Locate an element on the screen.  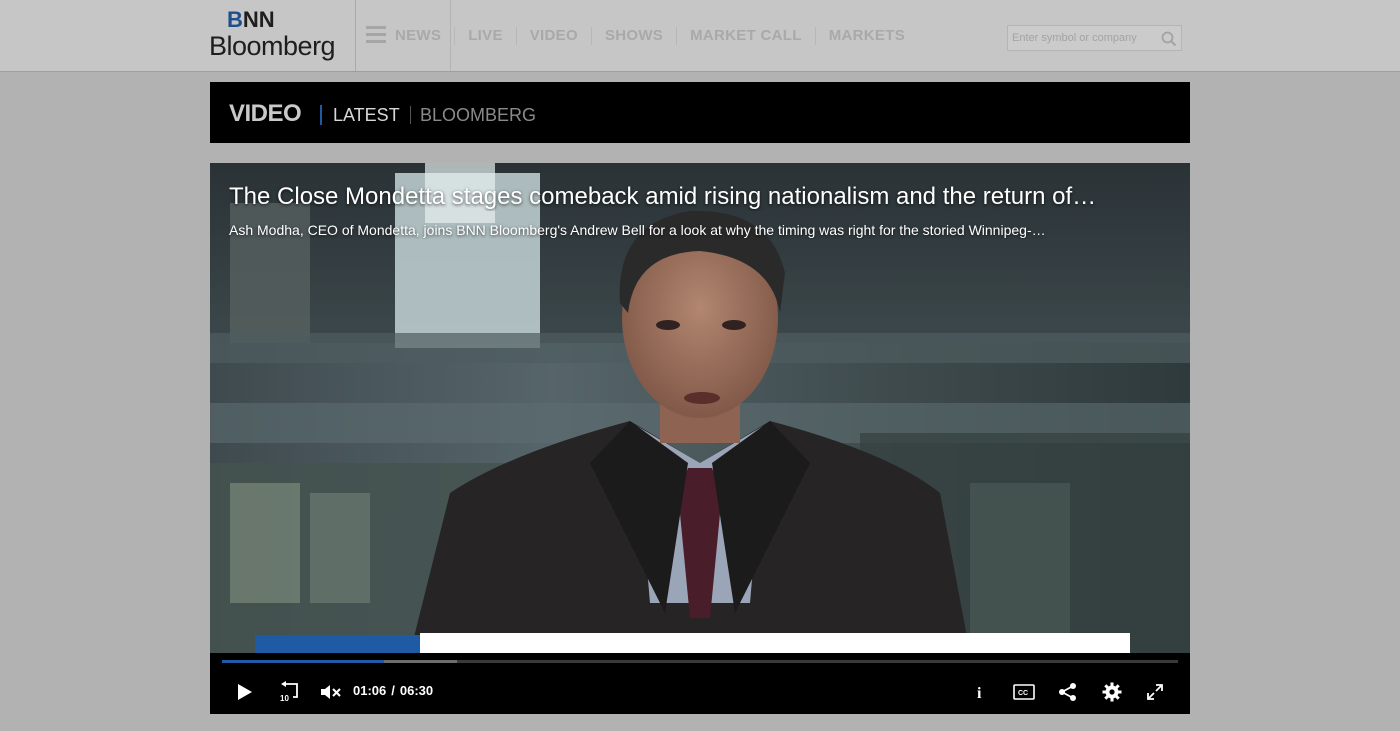
search-input is located at coordinates (1085, 38).